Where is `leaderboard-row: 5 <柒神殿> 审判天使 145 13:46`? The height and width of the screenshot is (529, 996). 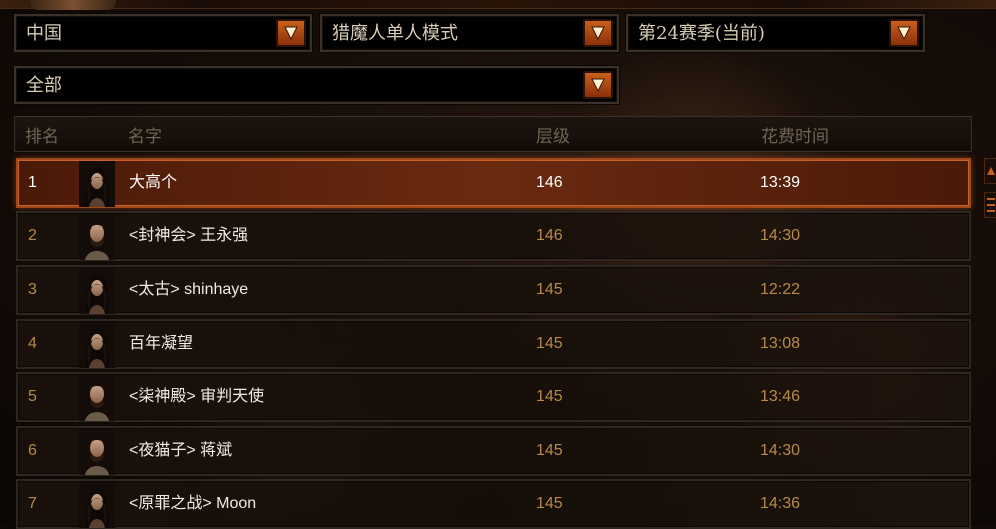 leaderboard-row: 5 <柒神殿> 审判天使 145 13:46 is located at coordinates (493, 397).